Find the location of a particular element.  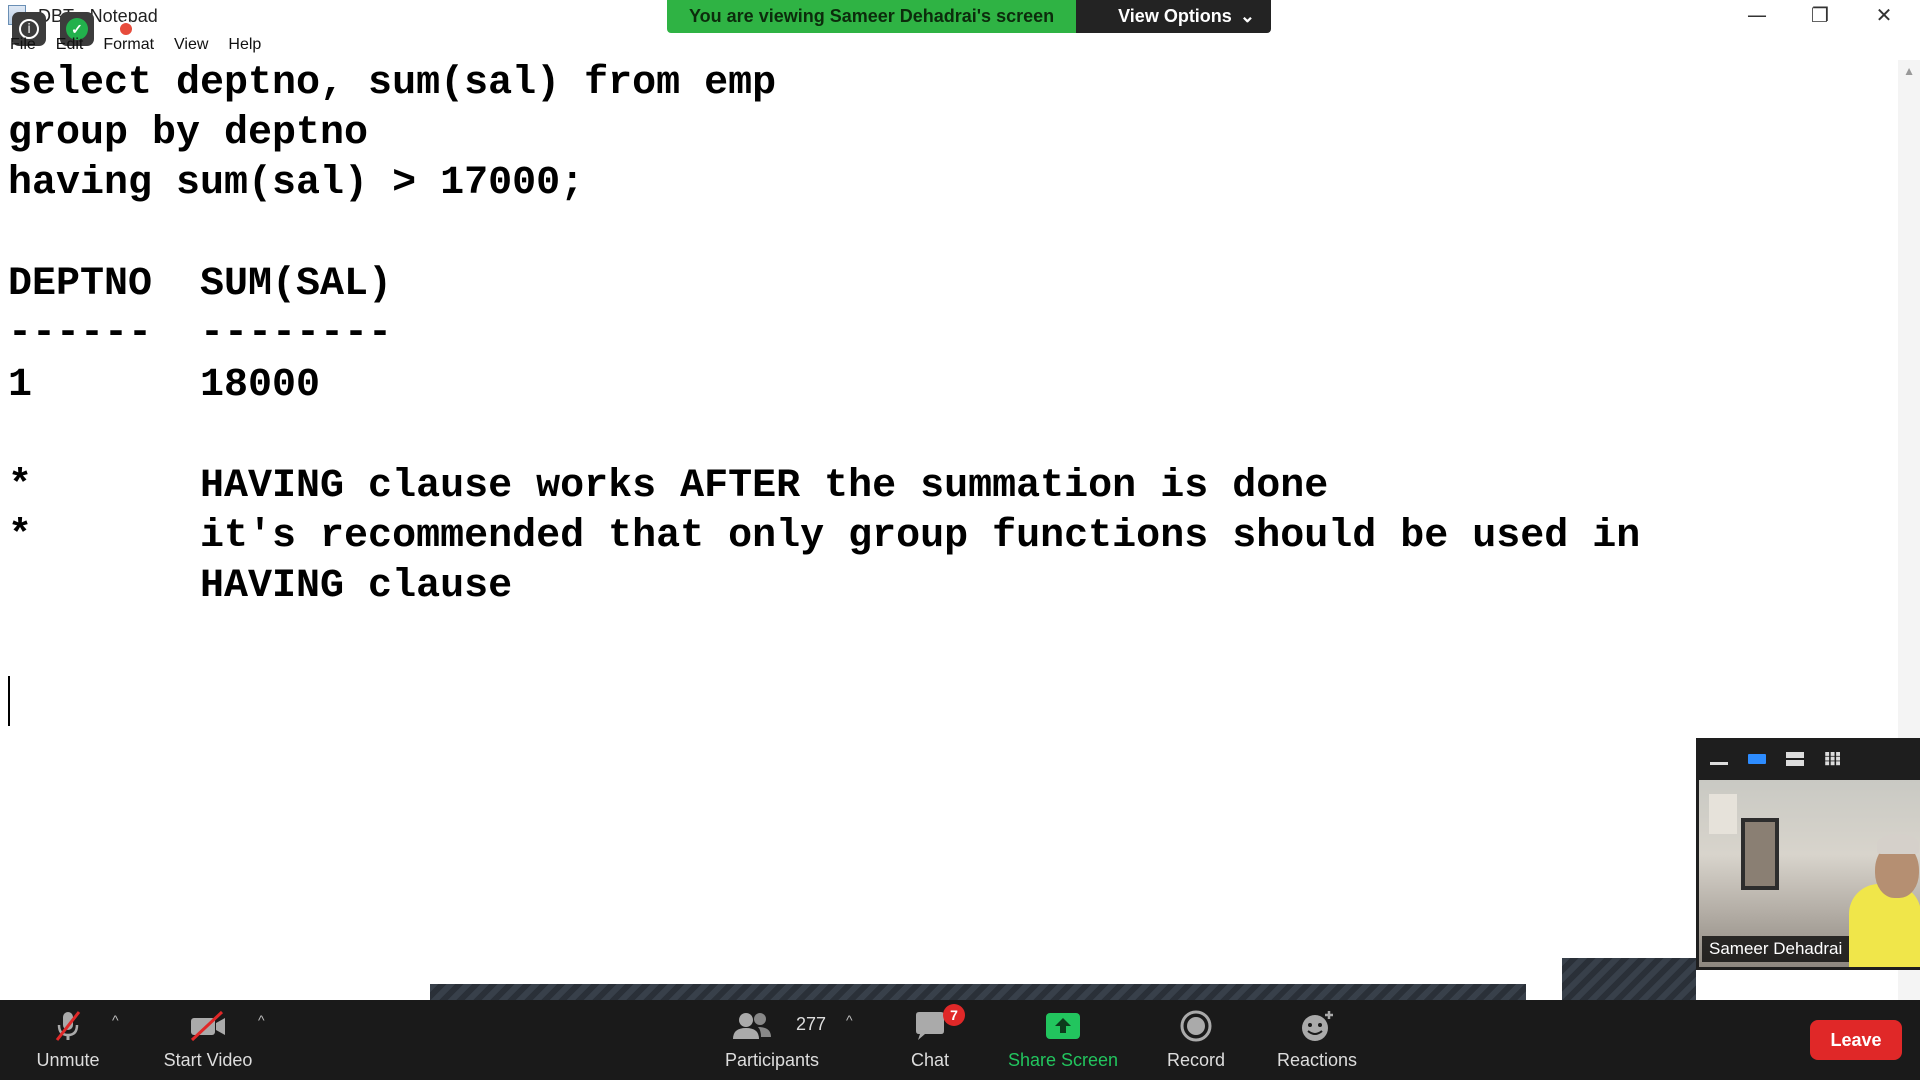

chevron-down-icon: ⌄ is located at coordinates (1247, 16).